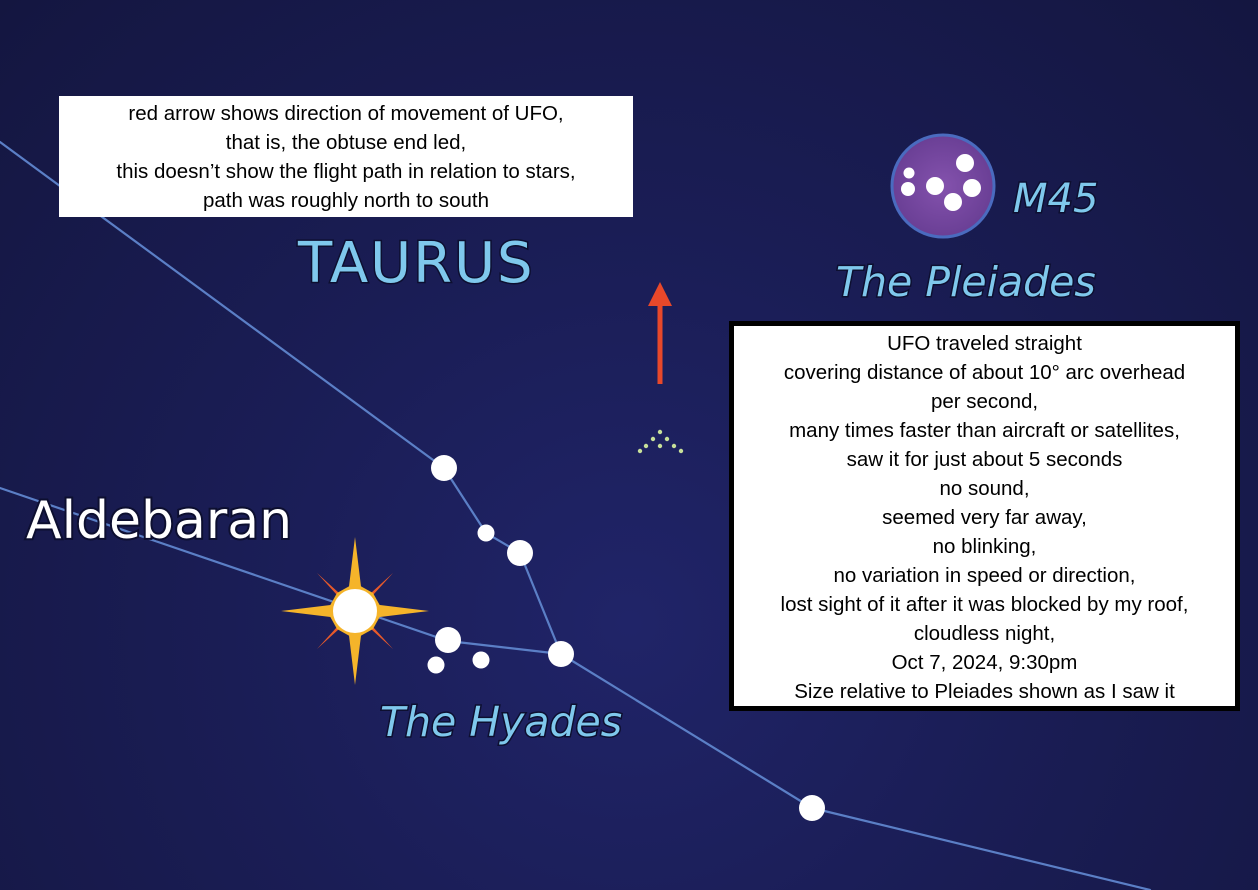  I want to click on note-line: path was roughly north to south, so click(346, 200).